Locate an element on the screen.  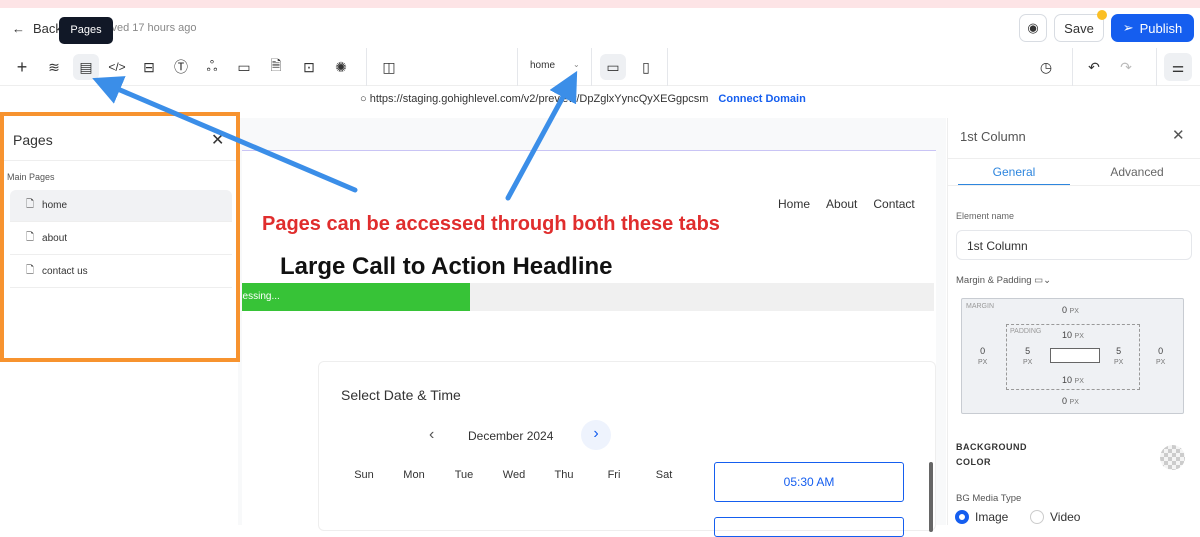
annotation-arrows is located at coordinates (335, 135).